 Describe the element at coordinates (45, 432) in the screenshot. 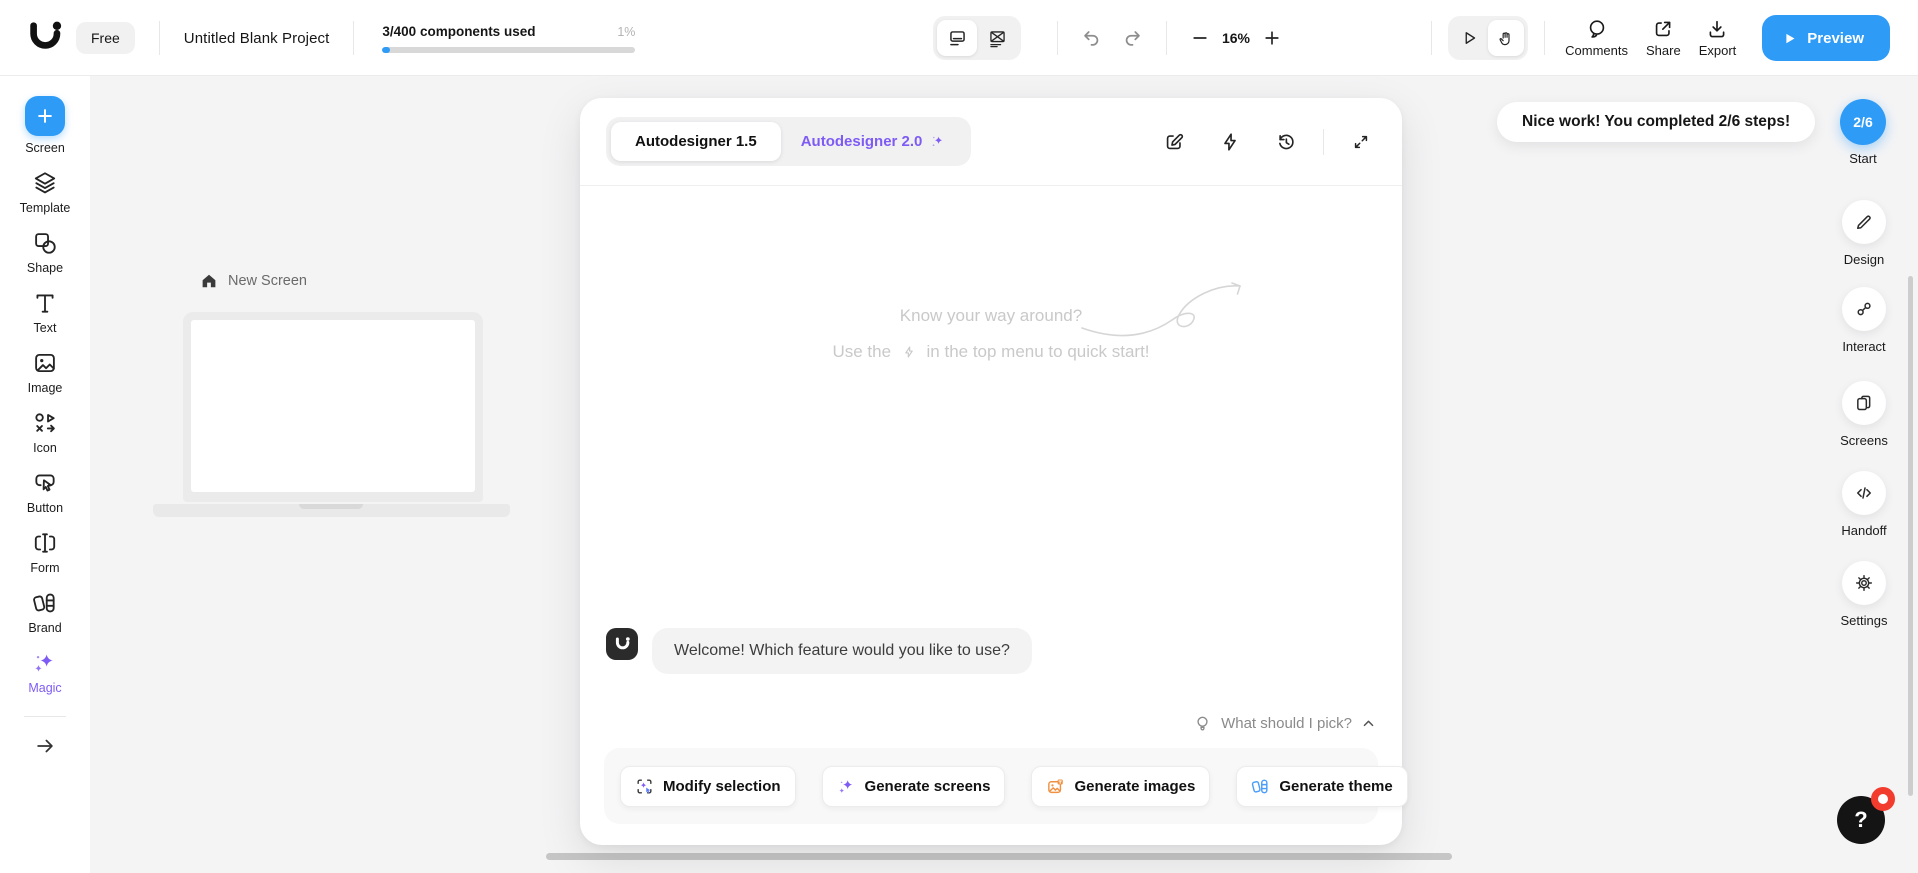

I see `sidebar-item-icon: Icon` at that location.